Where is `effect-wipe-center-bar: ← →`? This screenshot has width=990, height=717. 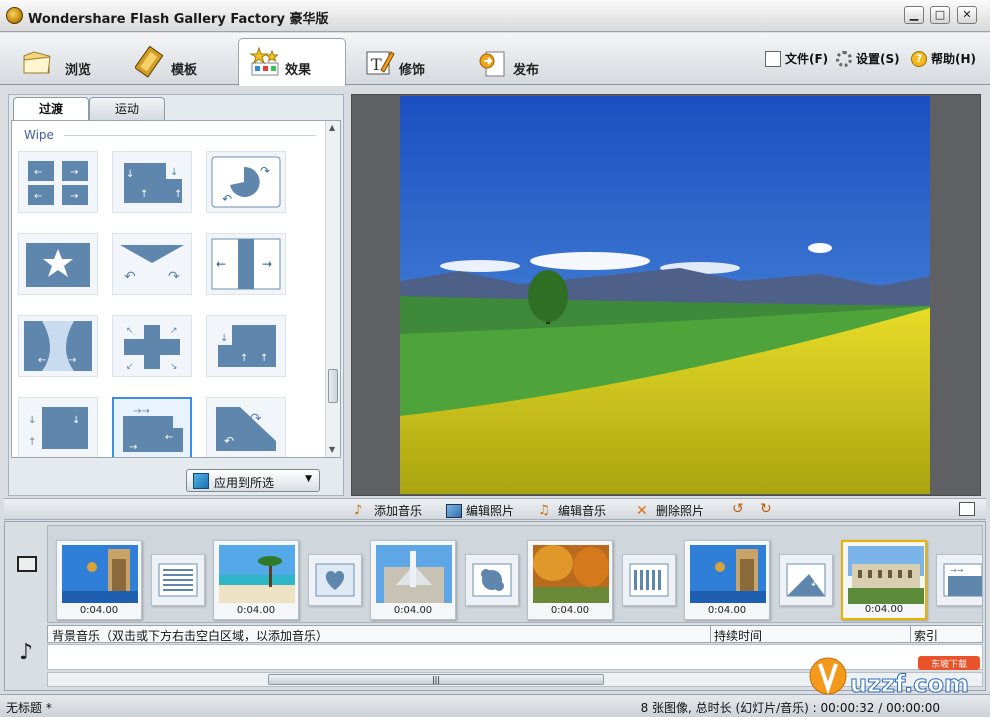
effect-wipe-center-bar: ← → is located at coordinates (246, 264).